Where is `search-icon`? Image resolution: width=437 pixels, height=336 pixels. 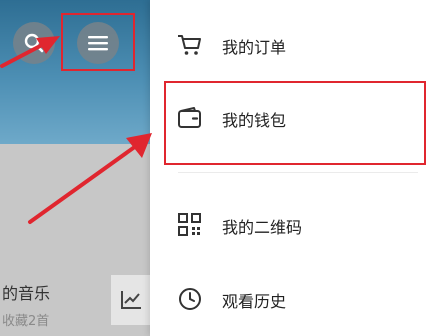
search-icon is located at coordinates (34, 43).